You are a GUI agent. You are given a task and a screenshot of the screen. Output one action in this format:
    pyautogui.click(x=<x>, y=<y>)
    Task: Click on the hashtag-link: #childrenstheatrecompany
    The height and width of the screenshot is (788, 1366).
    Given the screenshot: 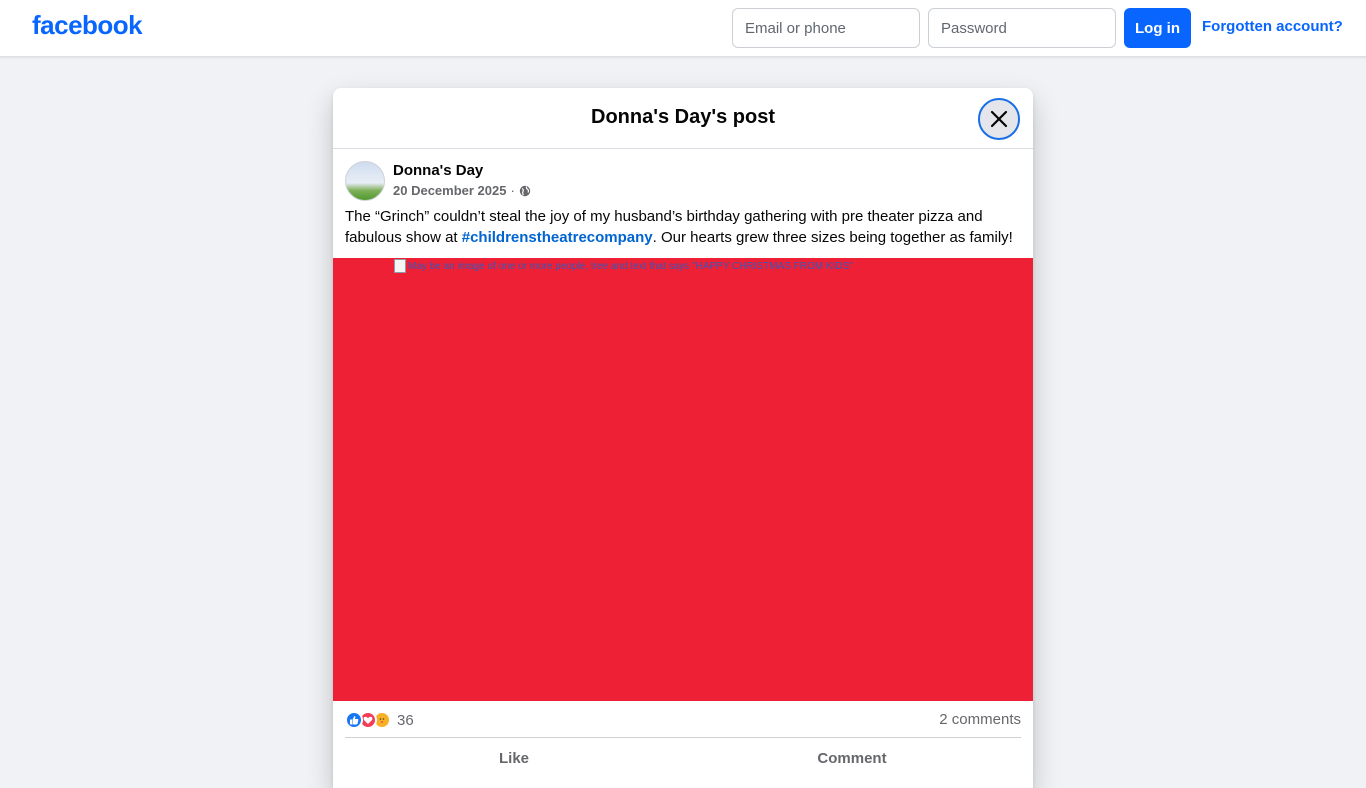 What is the action you would take?
    pyautogui.click(x=557, y=237)
    